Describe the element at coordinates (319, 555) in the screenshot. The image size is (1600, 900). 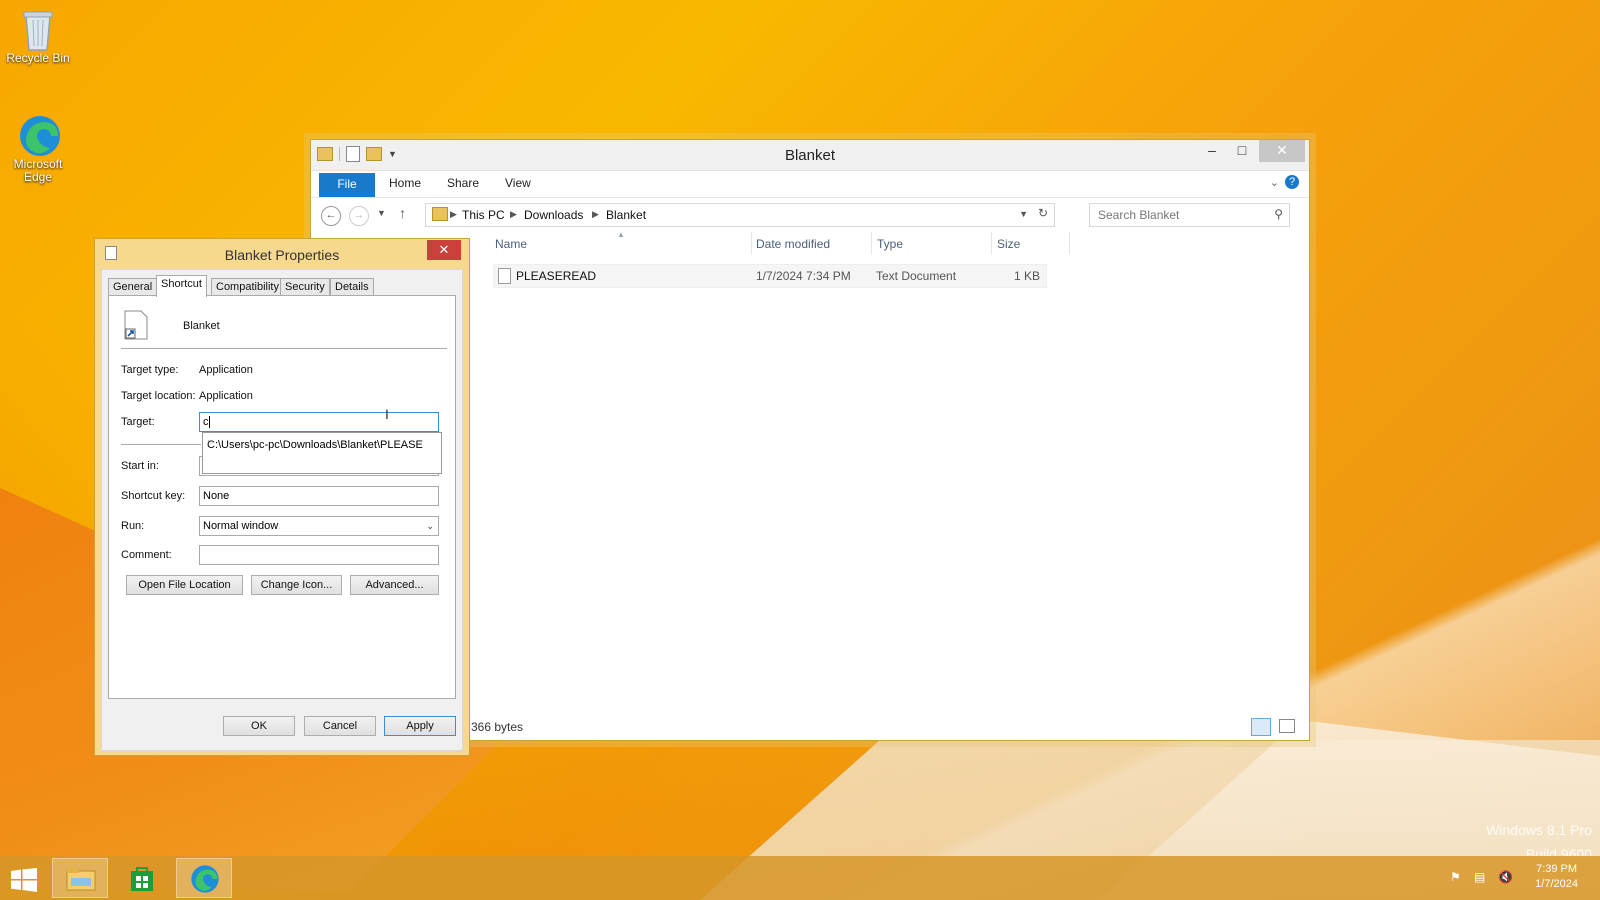
I see `comment-input` at that location.